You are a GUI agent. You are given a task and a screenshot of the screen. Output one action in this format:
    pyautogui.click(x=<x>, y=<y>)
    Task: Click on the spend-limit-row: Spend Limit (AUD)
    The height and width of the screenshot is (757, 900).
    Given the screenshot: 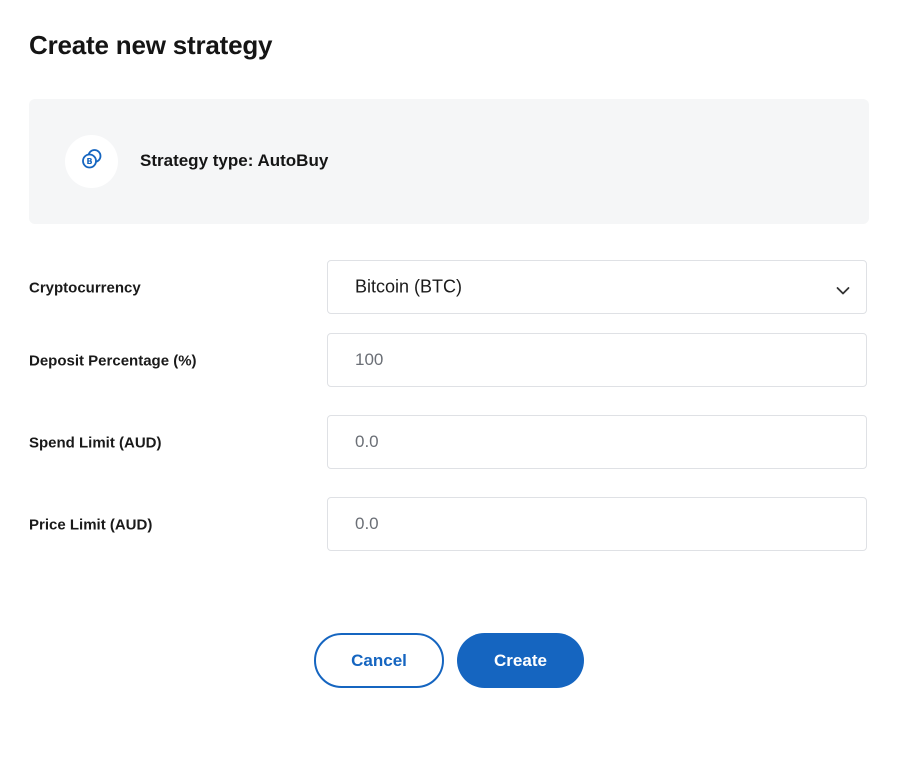 What is the action you would take?
    pyautogui.click(x=449, y=443)
    